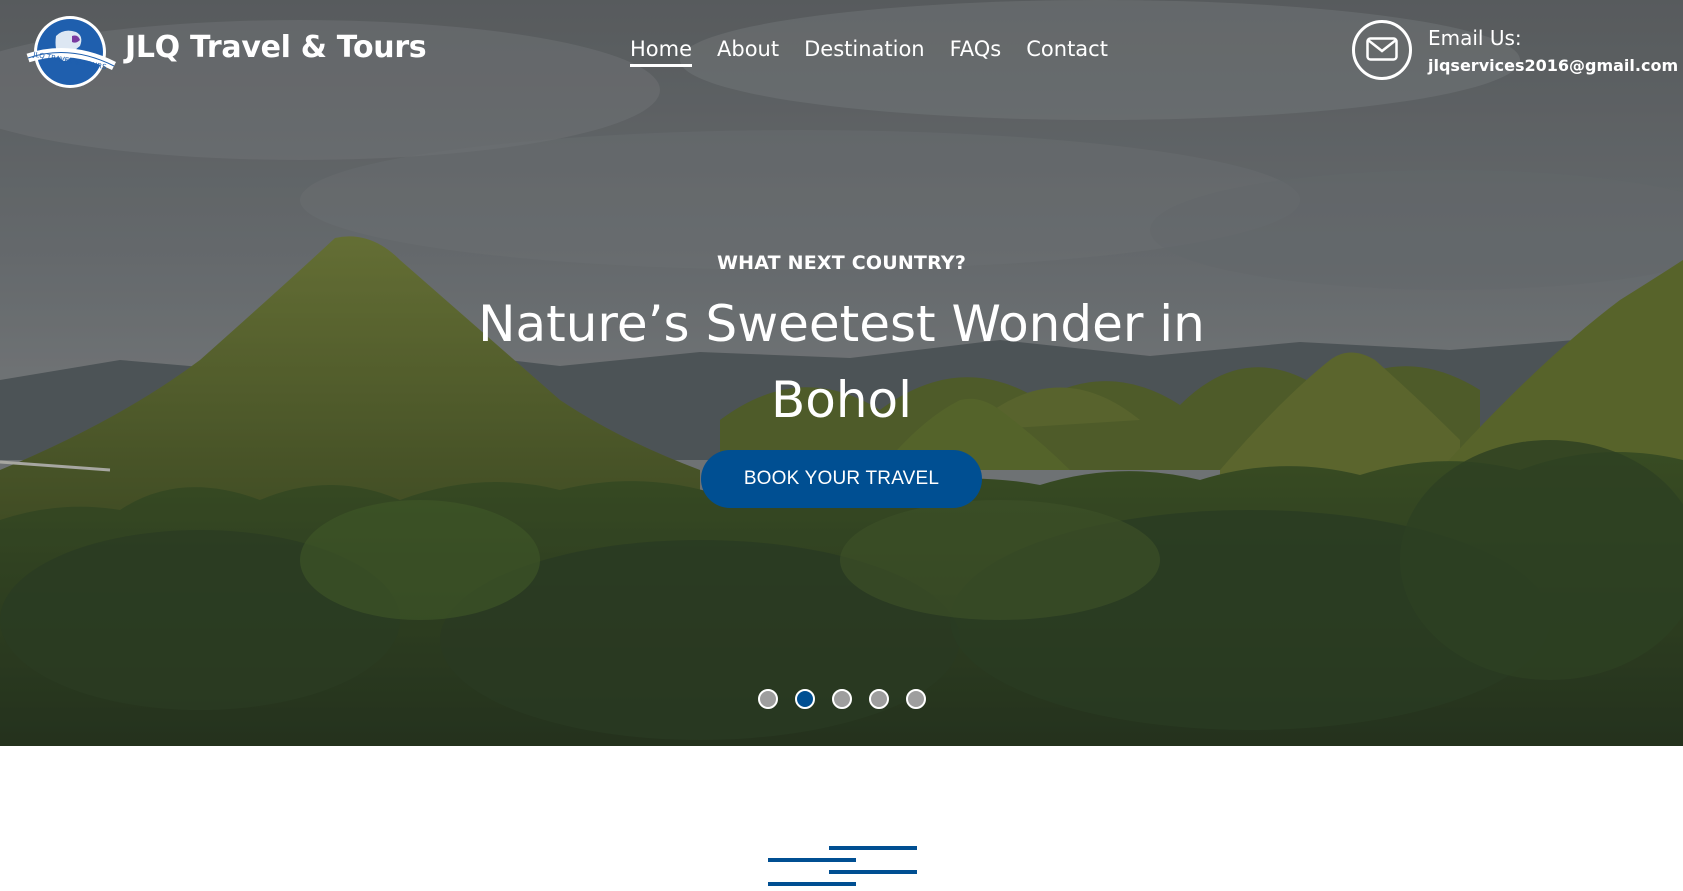 The image size is (1683, 891). Describe the element at coordinates (841, 263) in the screenshot. I see `hero-eyebrow: WHAT NEXT COUNTRY?` at that location.